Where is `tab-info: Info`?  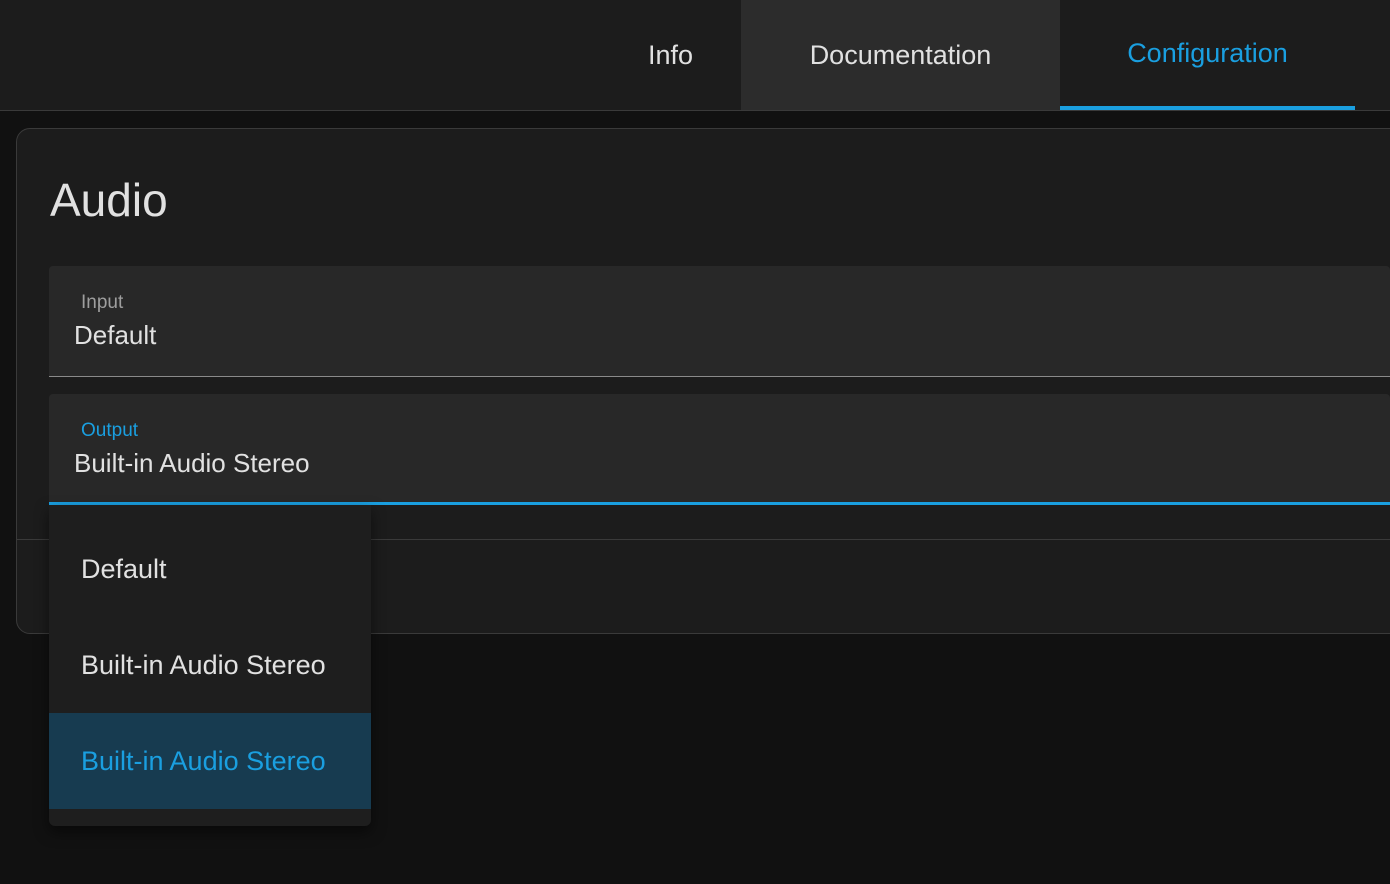 tab-info: Info is located at coordinates (670, 55).